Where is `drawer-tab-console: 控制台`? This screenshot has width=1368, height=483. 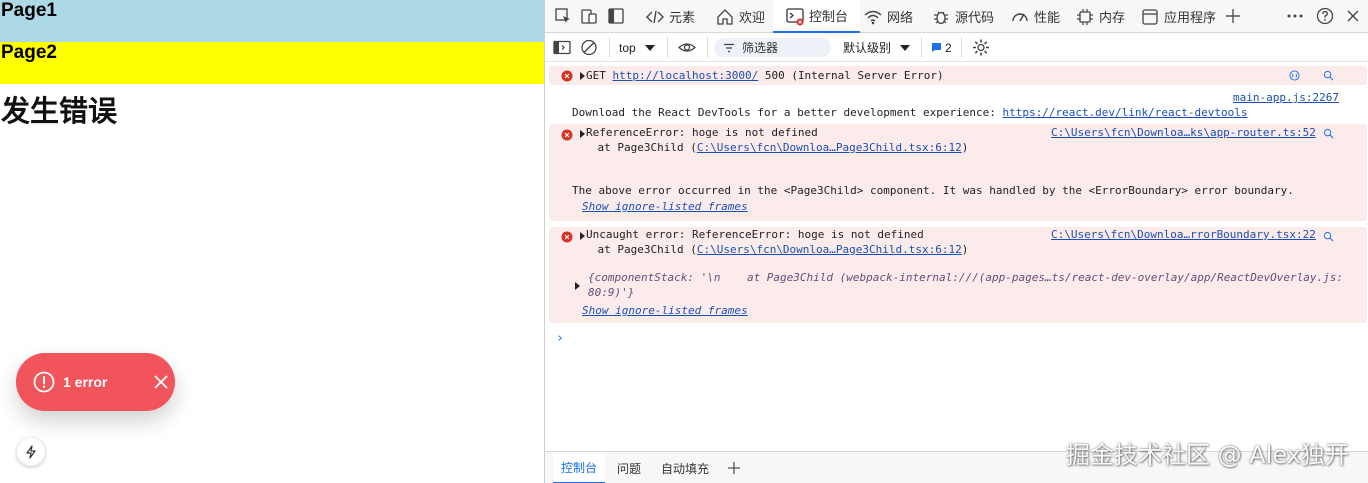 drawer-tab-console: 控制台 is located at coordinates (579, 467).